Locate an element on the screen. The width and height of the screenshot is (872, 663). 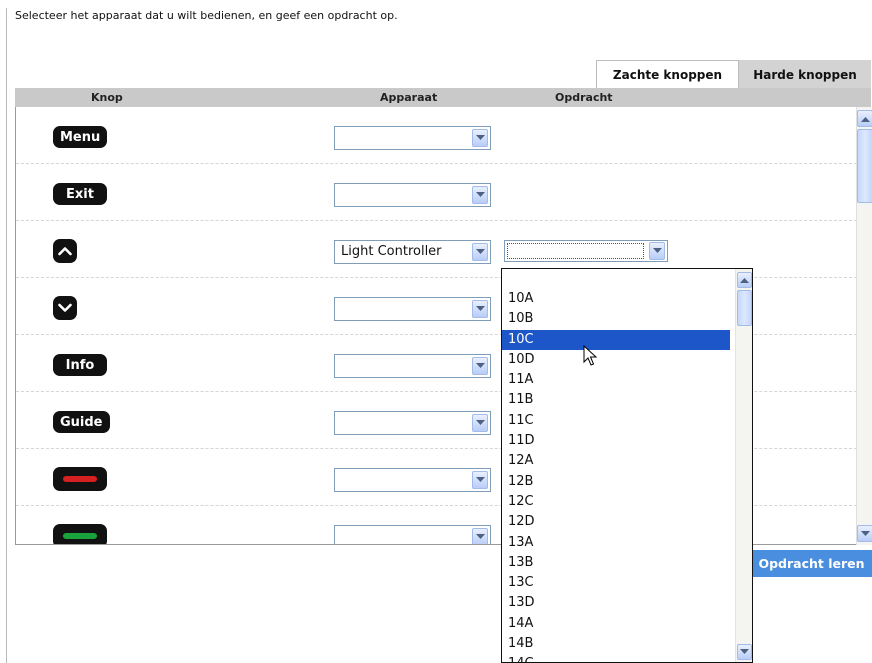
dropdown-option: 13D is located at coordinates (616, 603).